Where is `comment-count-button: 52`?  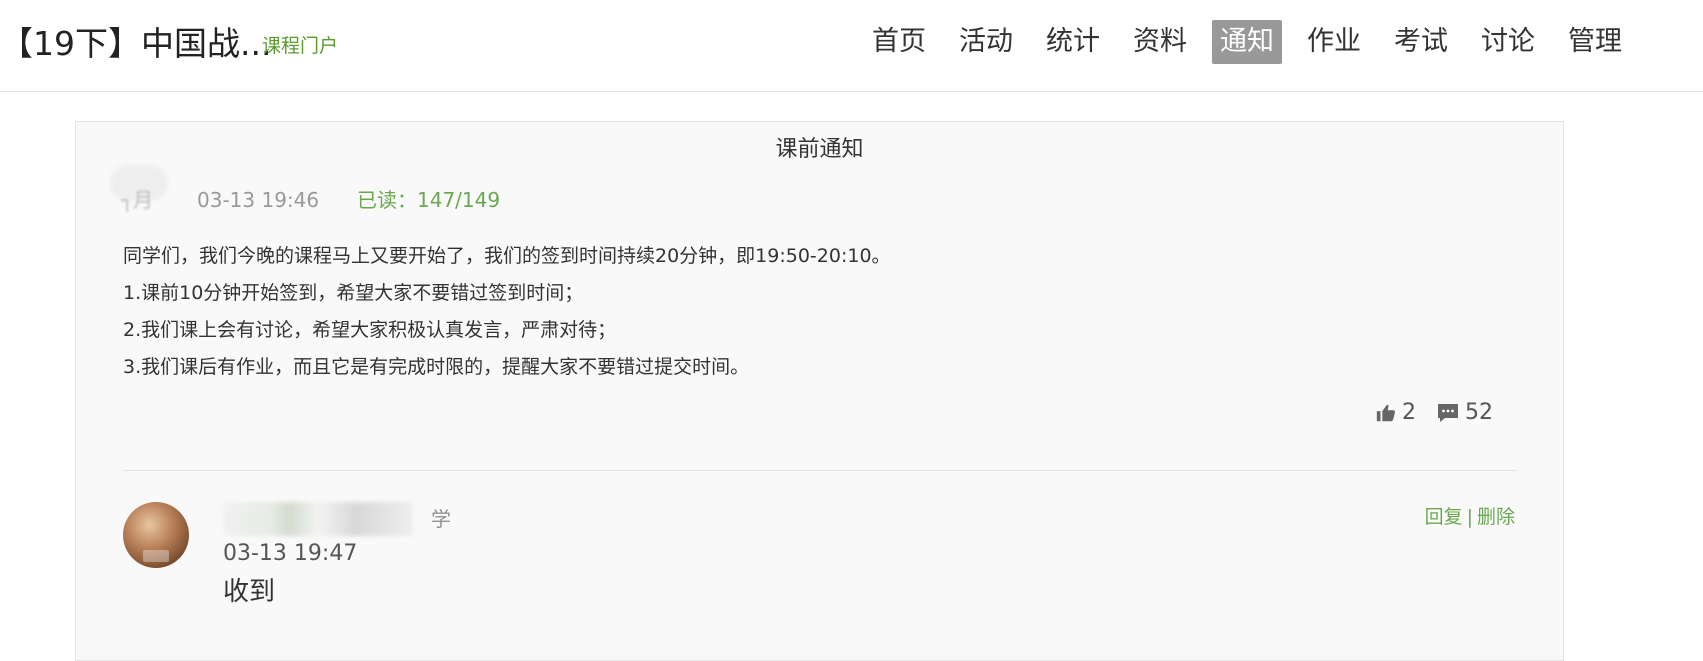 comment-count-button: 52 is located at coordinates (1464, 412).